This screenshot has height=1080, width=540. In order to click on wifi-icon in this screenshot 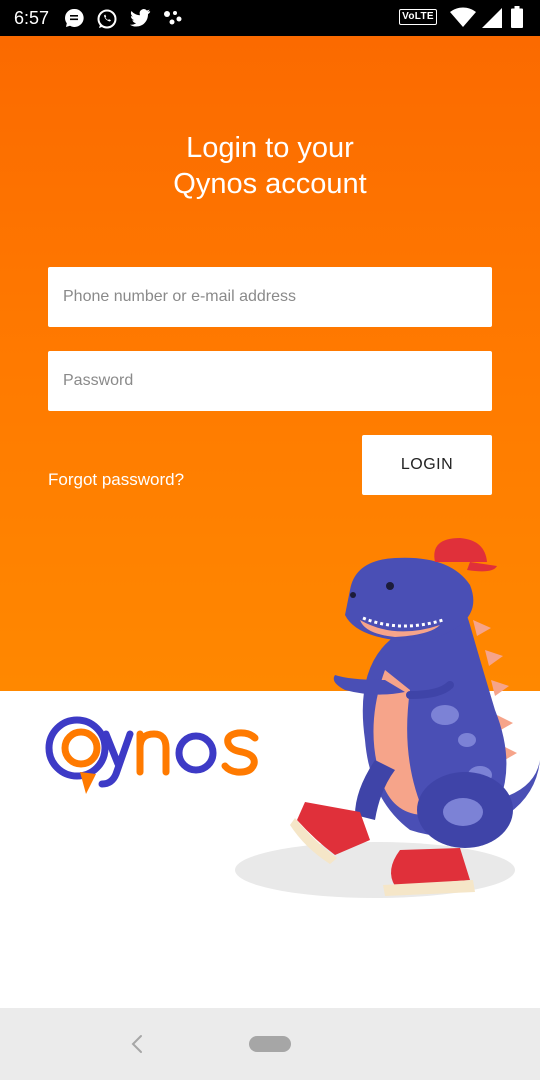, I will do `click(463, 17)`.